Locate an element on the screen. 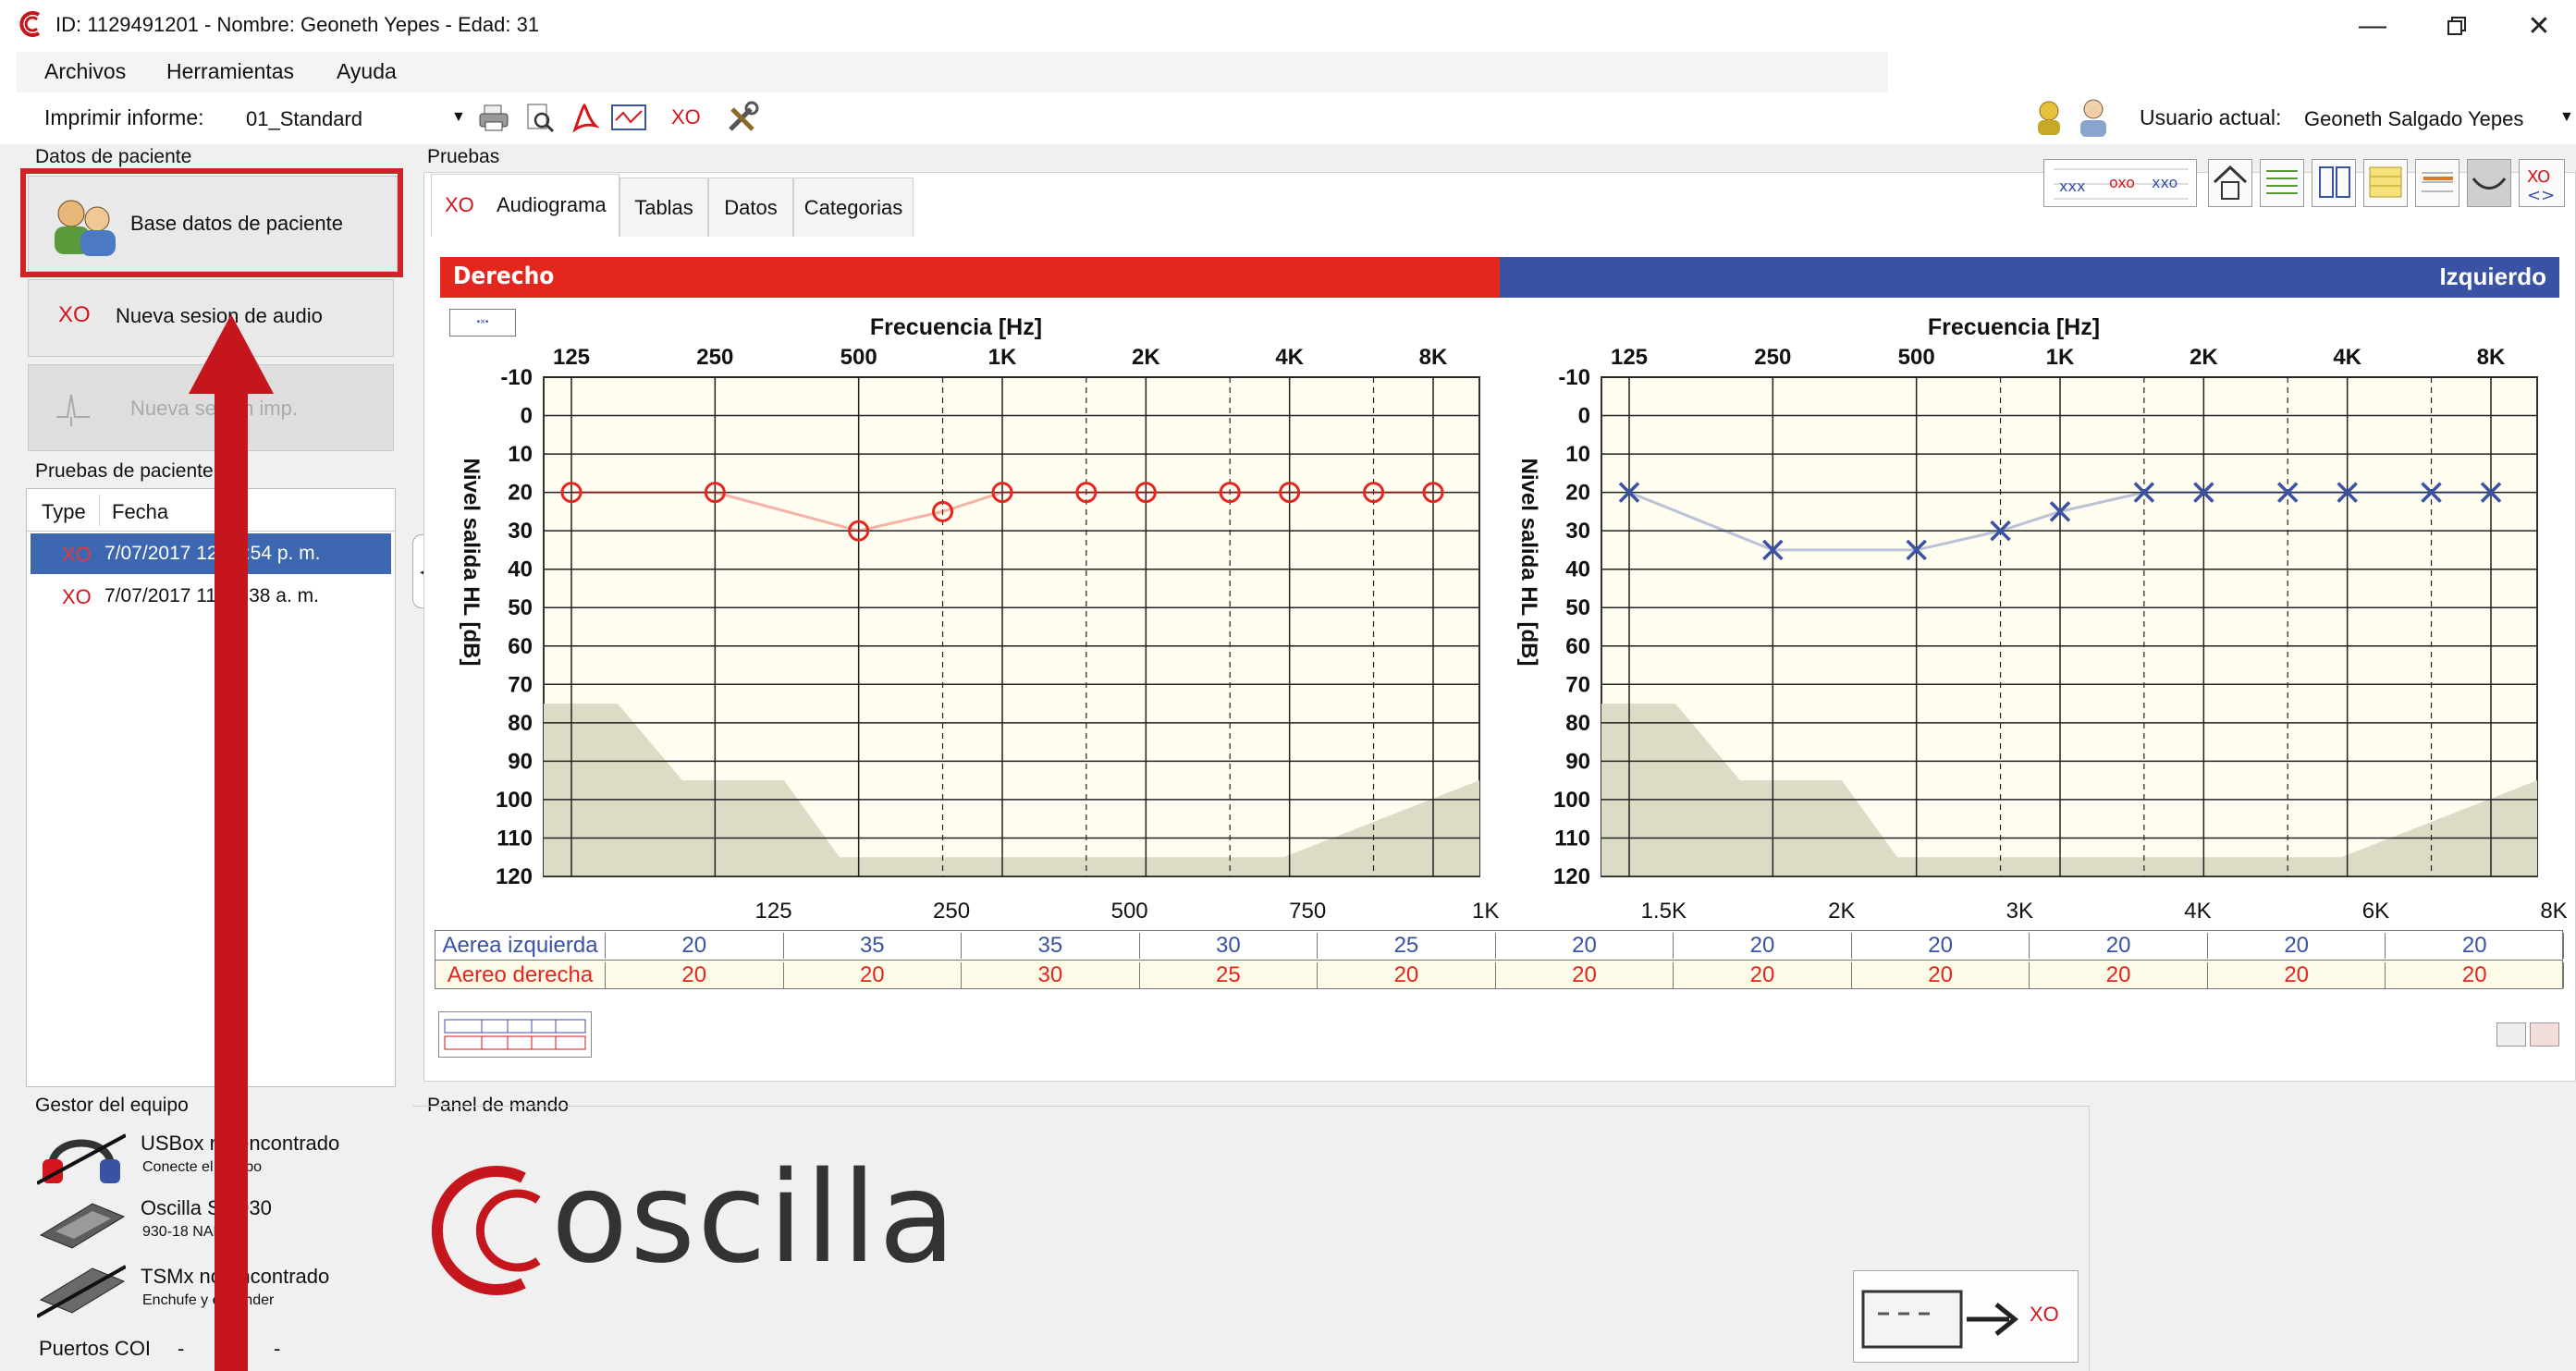 The image size is (2576, 1371). xo-toolbar-icon: XO is located at coordinates (686, 117).